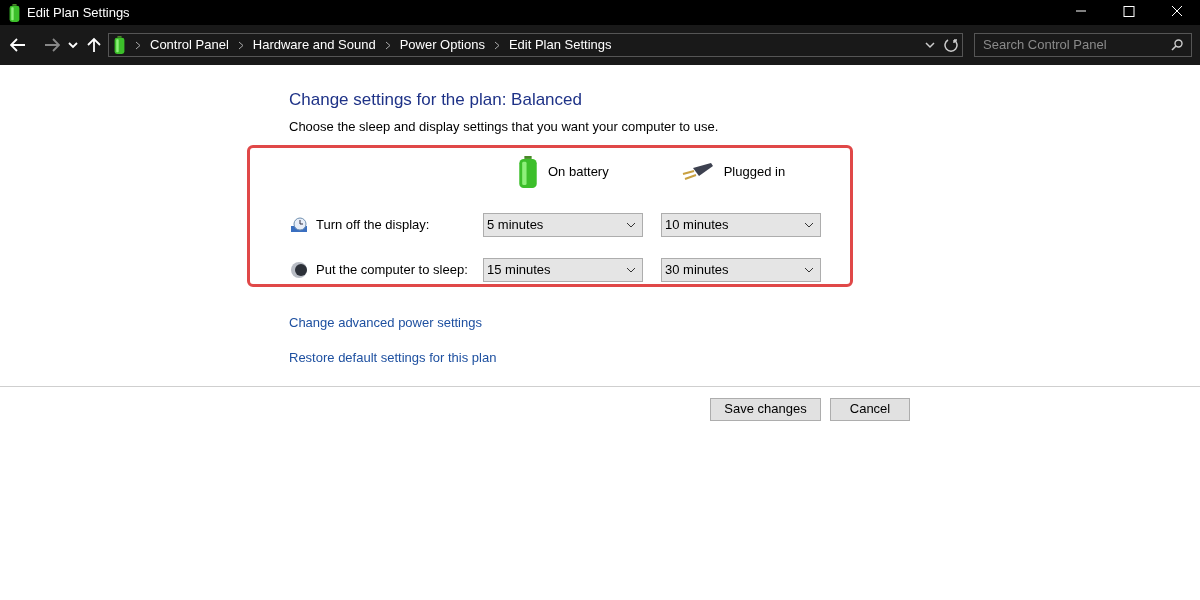 The width and height of the screenshot is (1200, 600). I want to click on dropdown: 30 minutes, so click(741, 269).